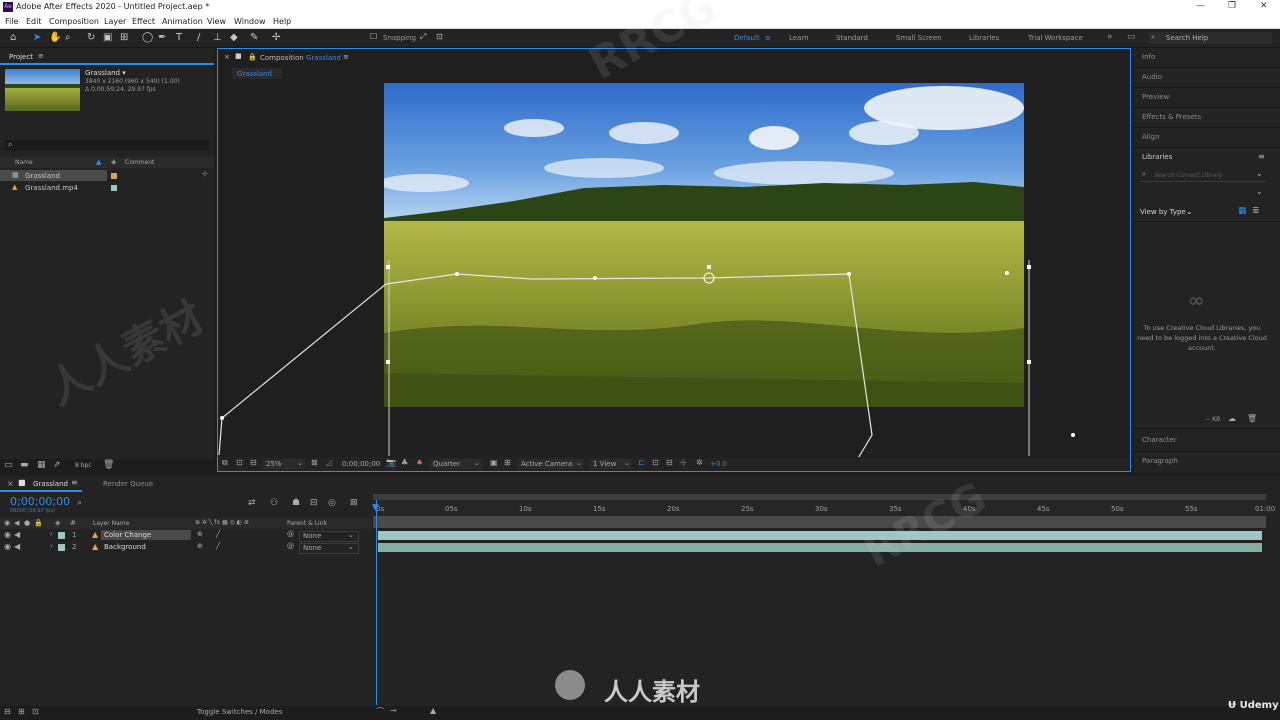 The height and width of the screenshot is (720, 1280). What do you see at coordinates (252, 57) in the screenshot?
I see `lock-icon: 🔒` at bounding box center [252, 57].